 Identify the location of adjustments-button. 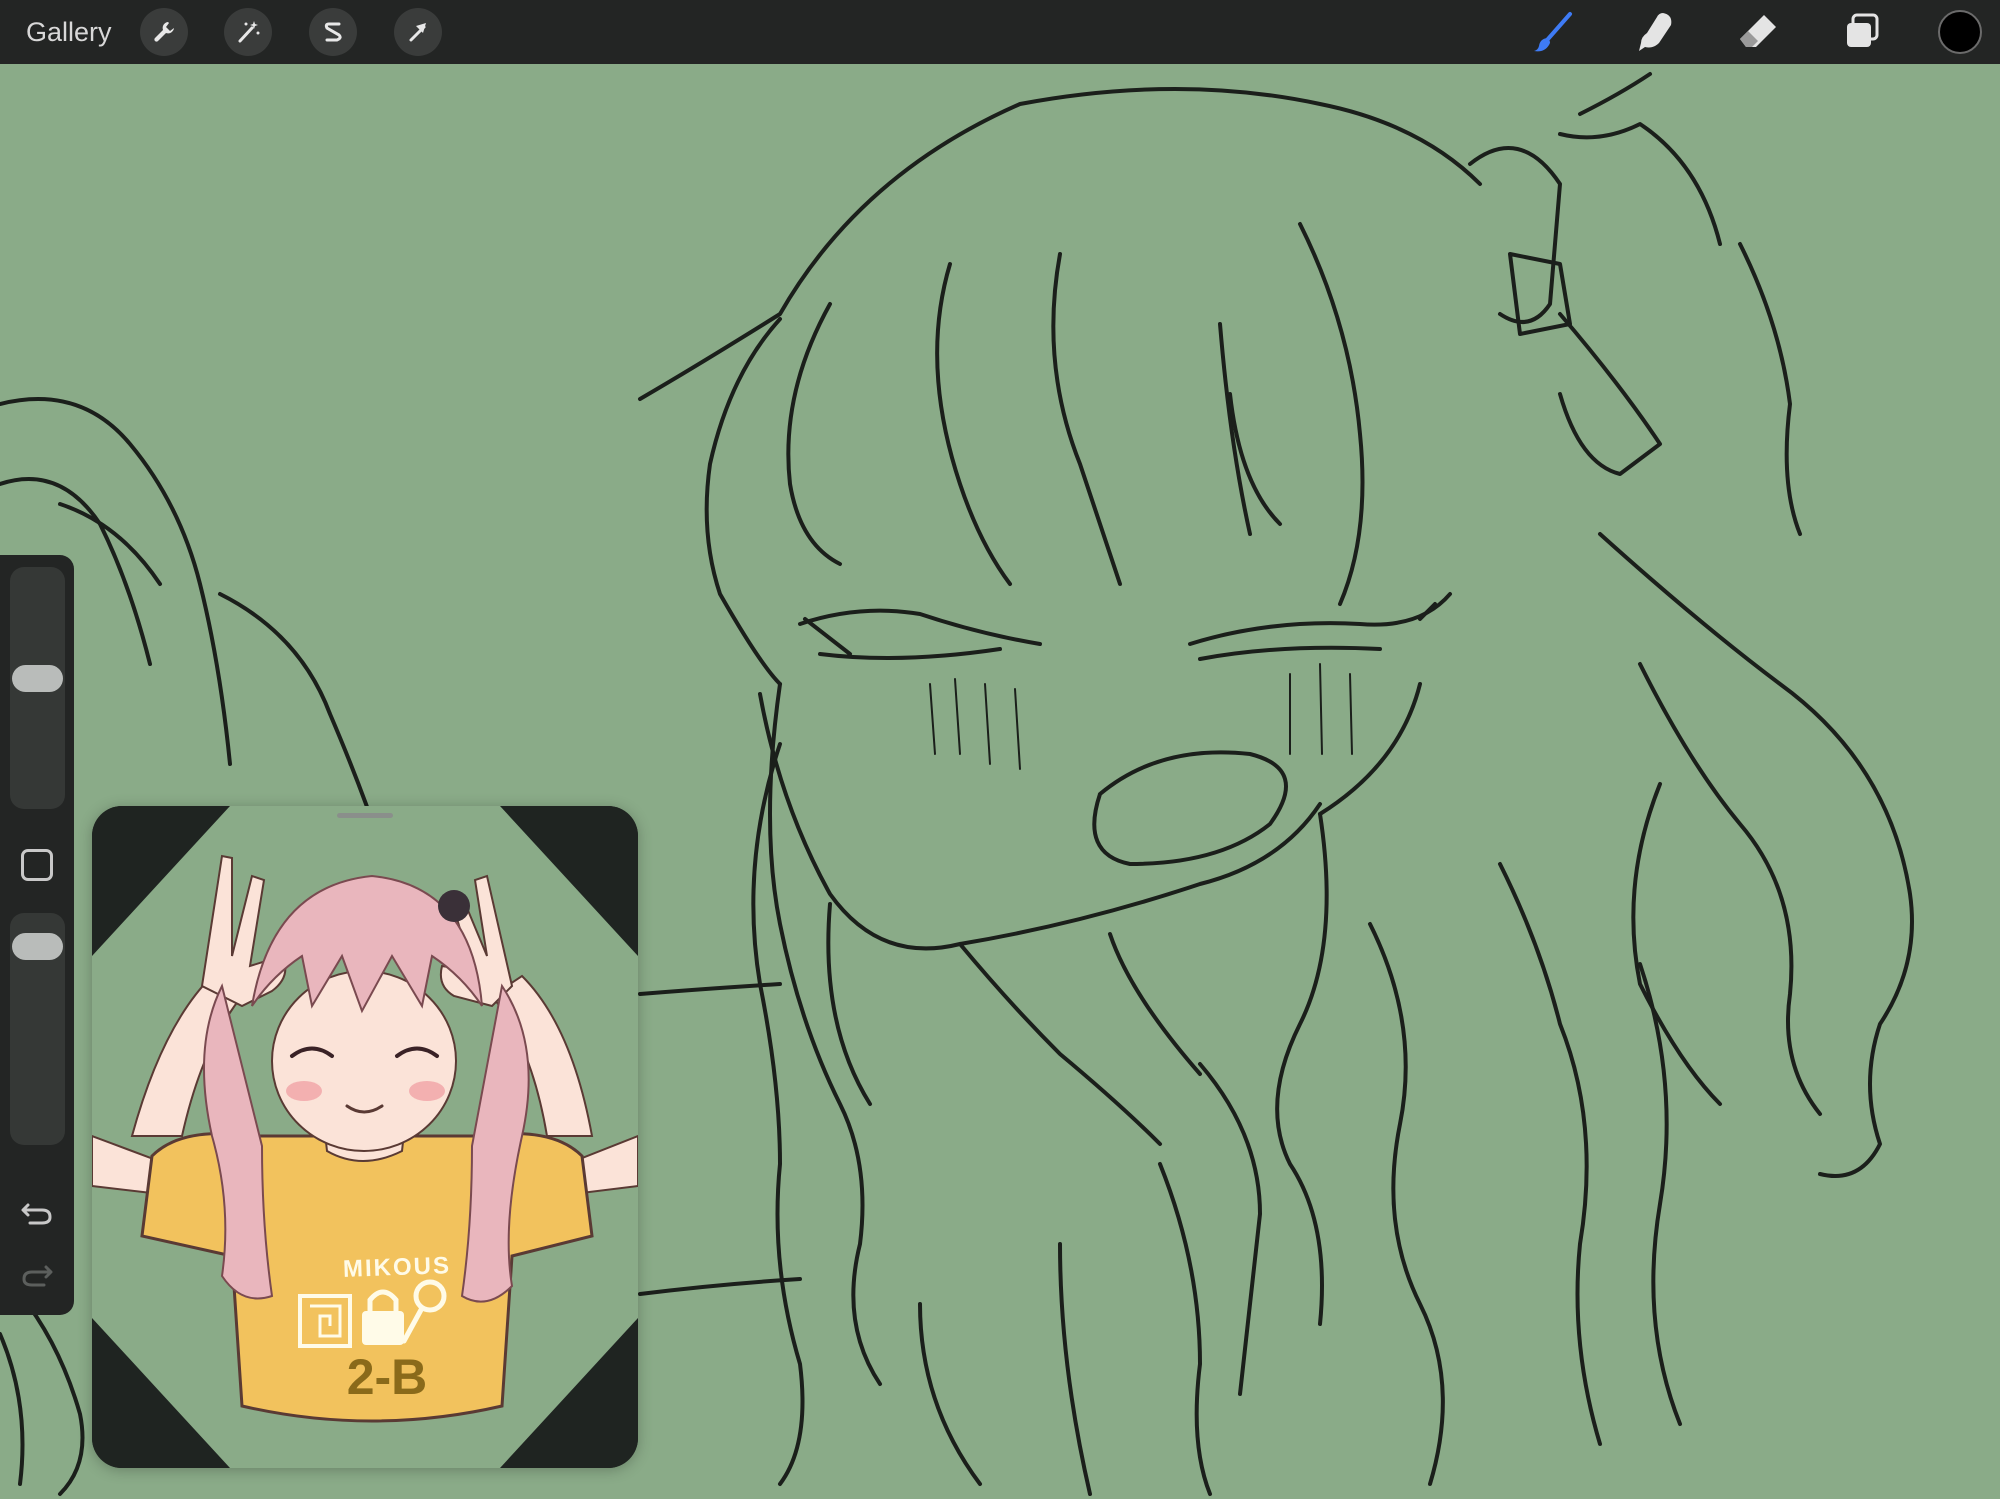
(248, 32).